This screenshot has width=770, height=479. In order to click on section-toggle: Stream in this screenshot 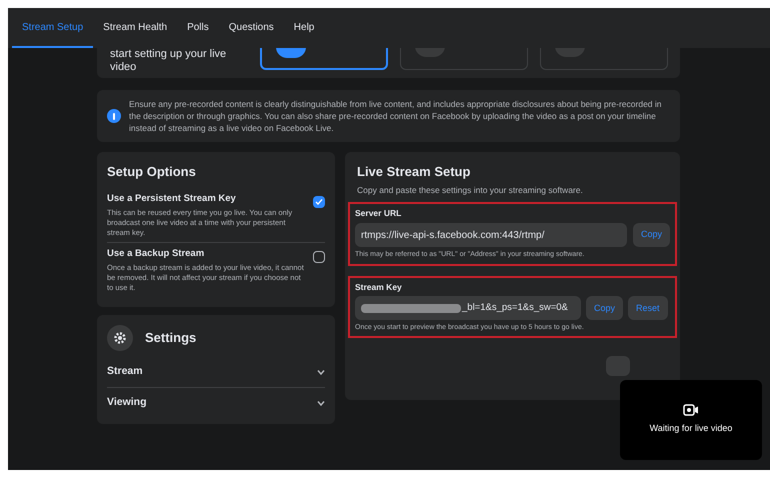, I will do `click(216, 372)`.